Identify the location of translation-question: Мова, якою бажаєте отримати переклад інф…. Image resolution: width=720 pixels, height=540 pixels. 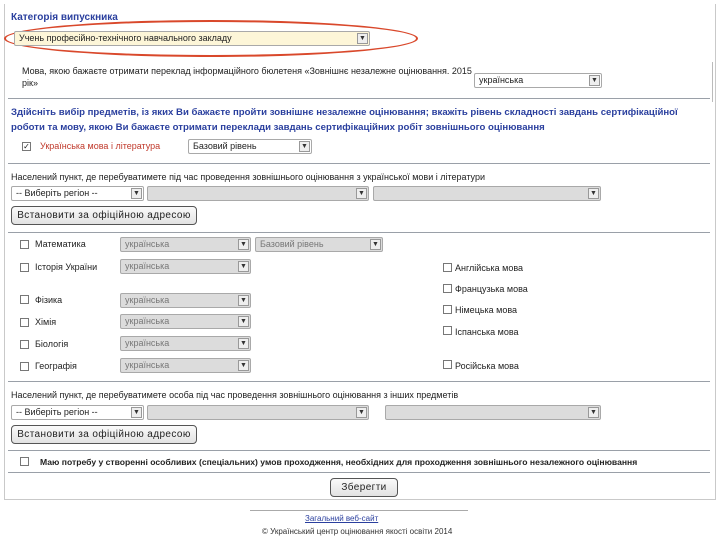
(247, 71).